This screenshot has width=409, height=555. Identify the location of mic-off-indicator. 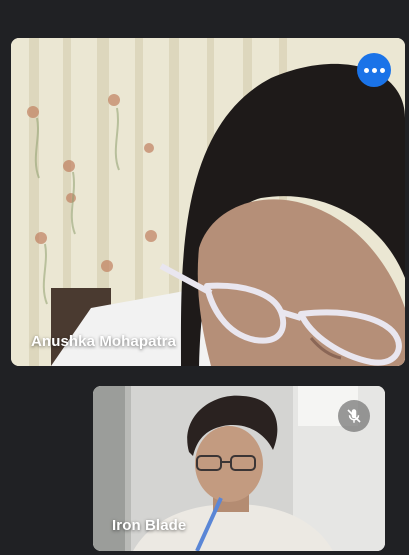
(354, 416).